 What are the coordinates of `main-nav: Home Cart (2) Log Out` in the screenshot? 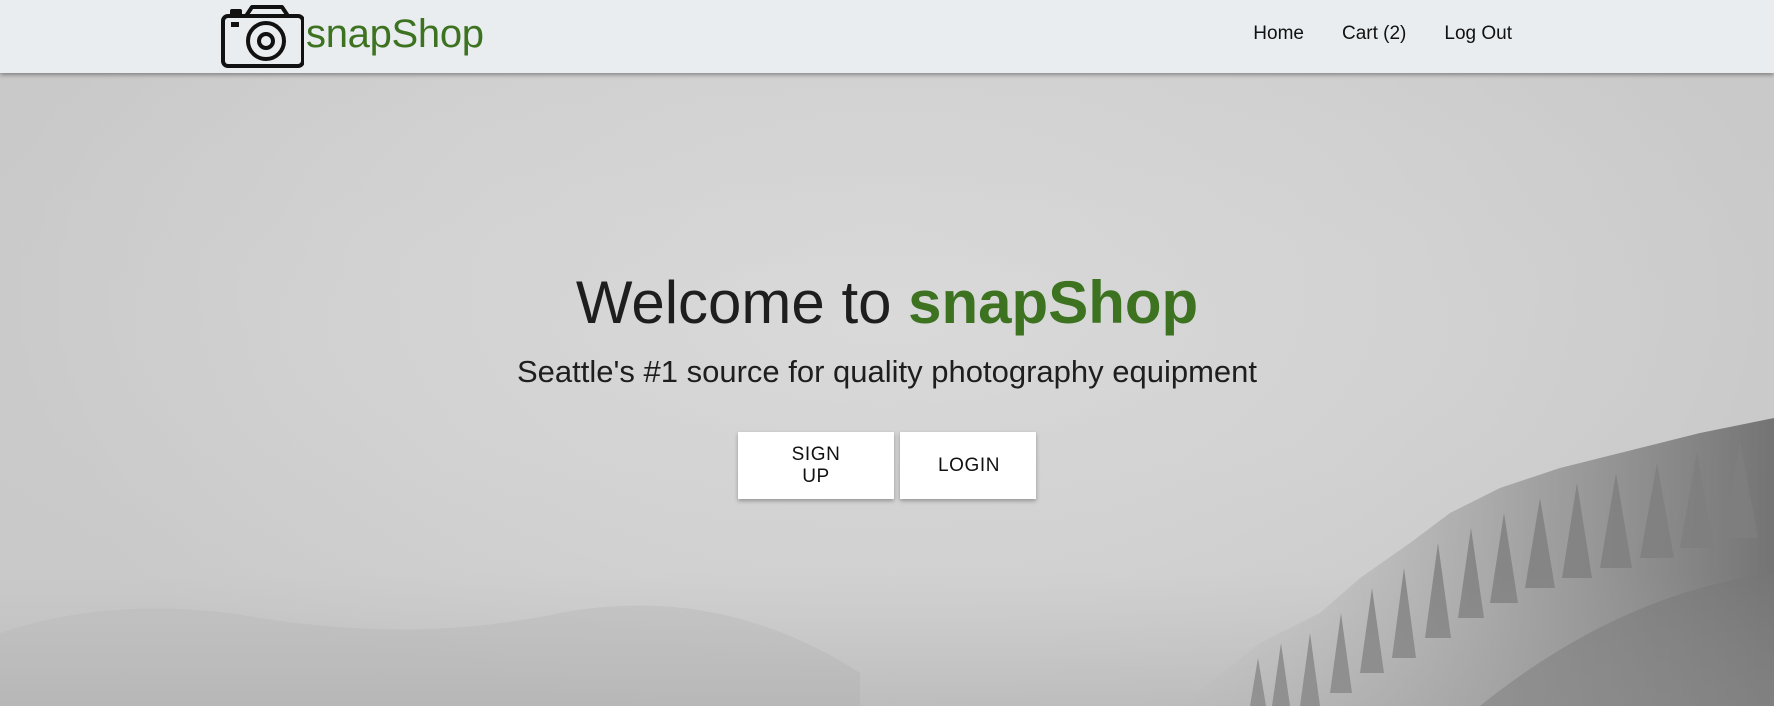 It's located at (1363, 34).